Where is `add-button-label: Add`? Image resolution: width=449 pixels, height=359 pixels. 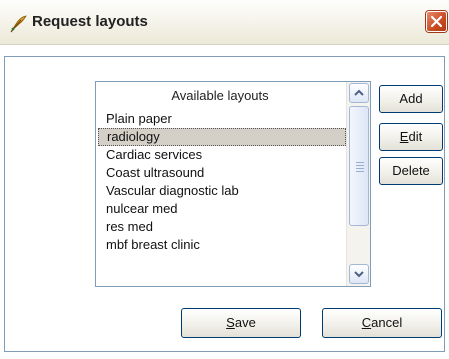
add-button-label: Add is located at coordinates (411, 98).